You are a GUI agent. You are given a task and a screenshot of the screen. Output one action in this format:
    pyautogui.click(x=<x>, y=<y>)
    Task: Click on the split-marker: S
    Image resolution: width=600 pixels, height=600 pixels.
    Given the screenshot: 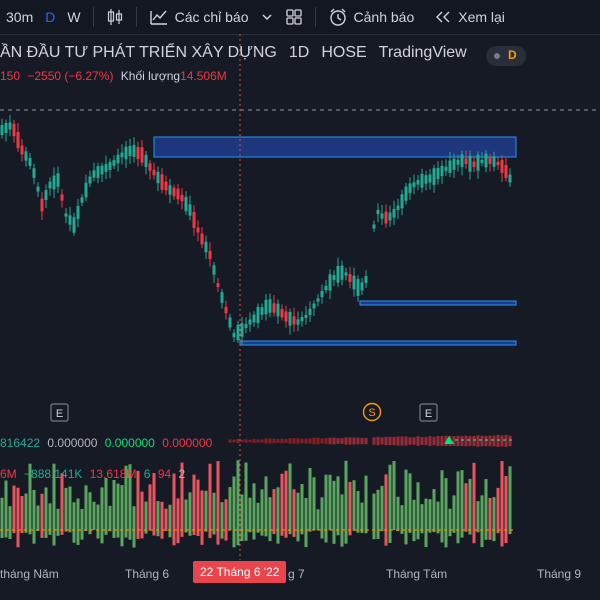 What is the action you would take?
    pyautogui.click(x=372, y=412)
    